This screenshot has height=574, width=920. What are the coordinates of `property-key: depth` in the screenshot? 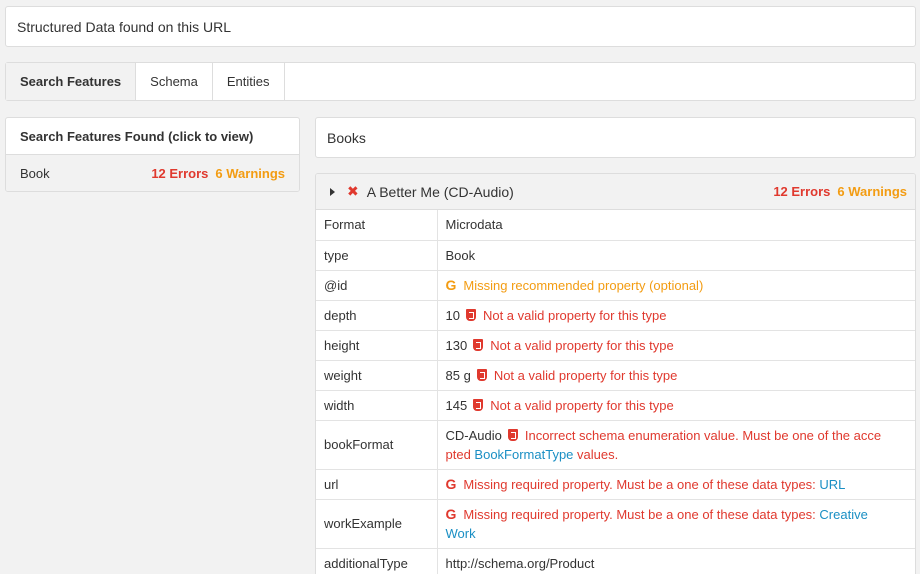 It's located at (377, 315).